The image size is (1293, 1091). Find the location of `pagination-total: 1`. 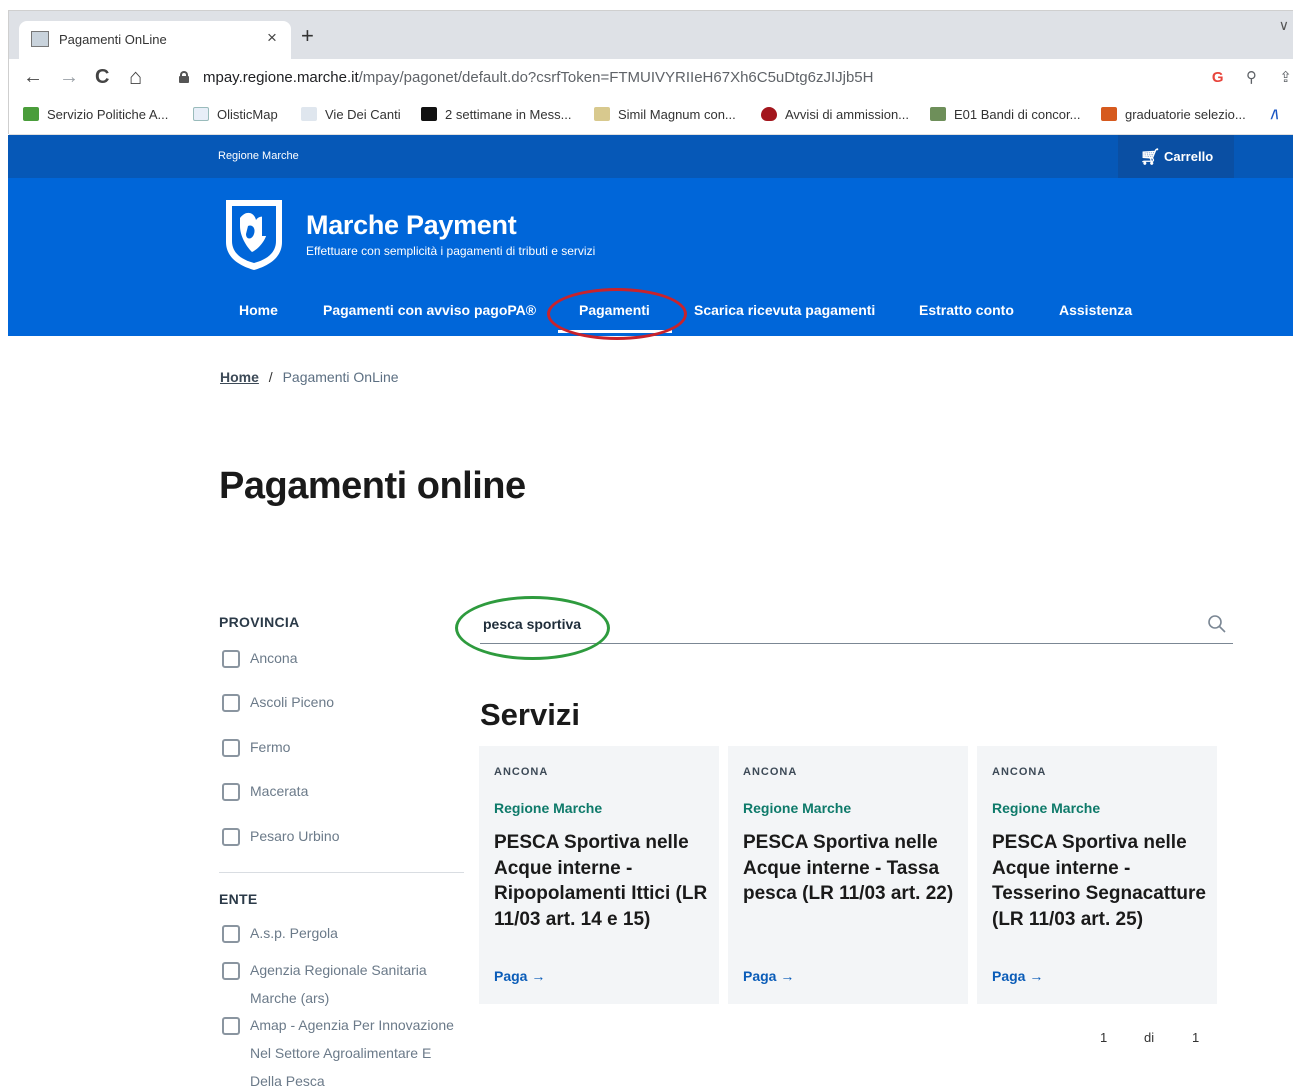

pagination-total: 1 is located at coordinates (1195, 1037).